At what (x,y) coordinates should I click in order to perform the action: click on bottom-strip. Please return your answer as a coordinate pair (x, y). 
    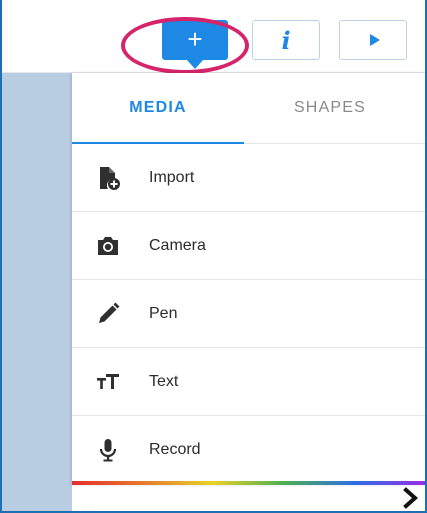
    Looking at the image, I should click on (248, 498).